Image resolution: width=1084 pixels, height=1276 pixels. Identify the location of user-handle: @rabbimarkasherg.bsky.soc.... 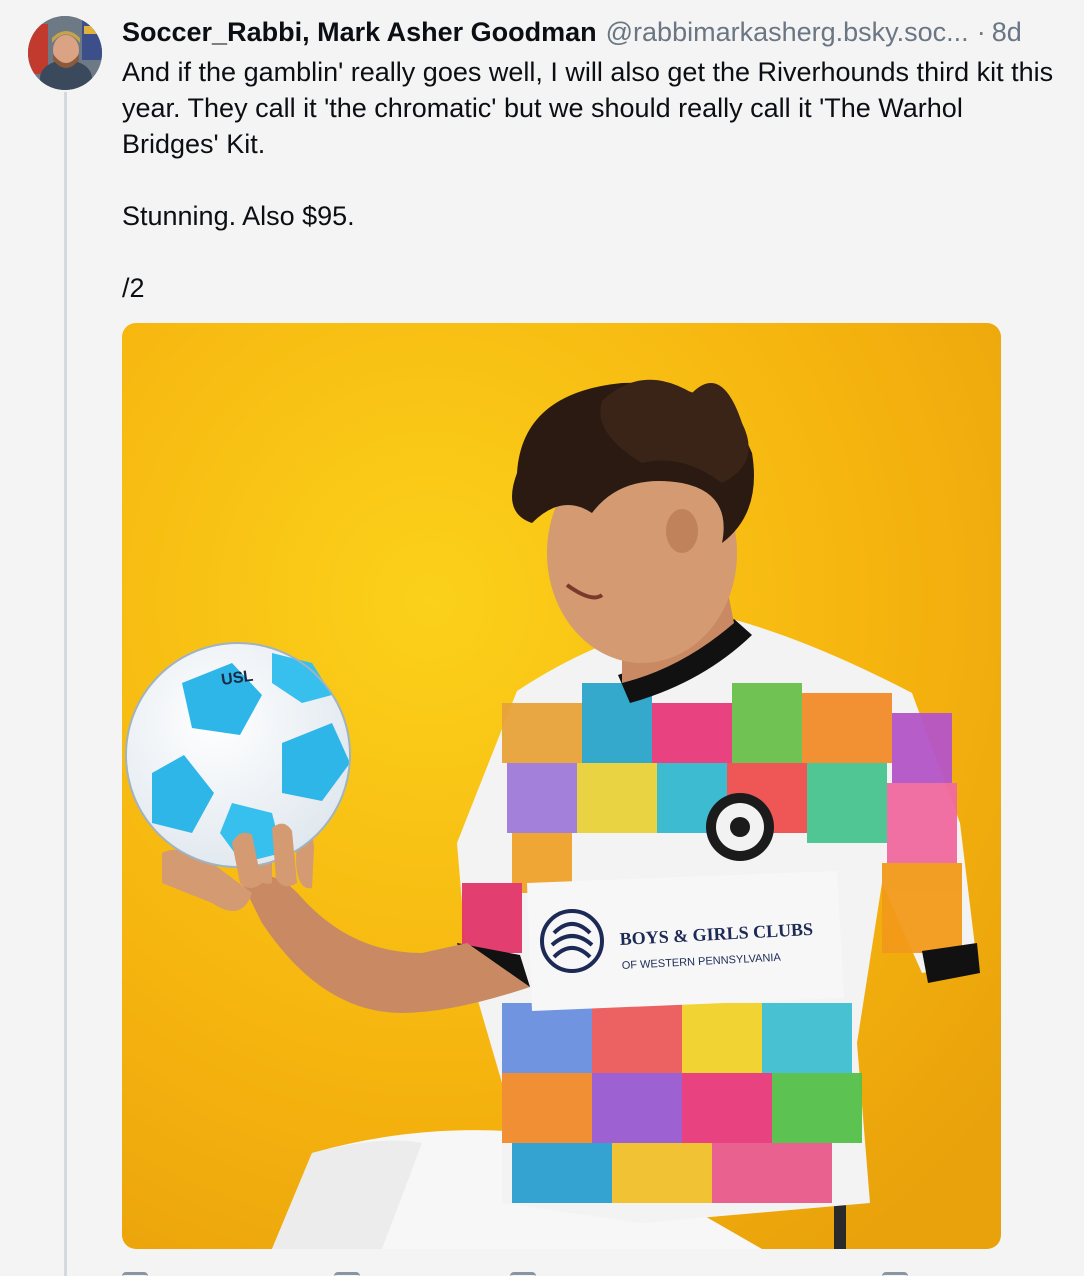
(787, 32).